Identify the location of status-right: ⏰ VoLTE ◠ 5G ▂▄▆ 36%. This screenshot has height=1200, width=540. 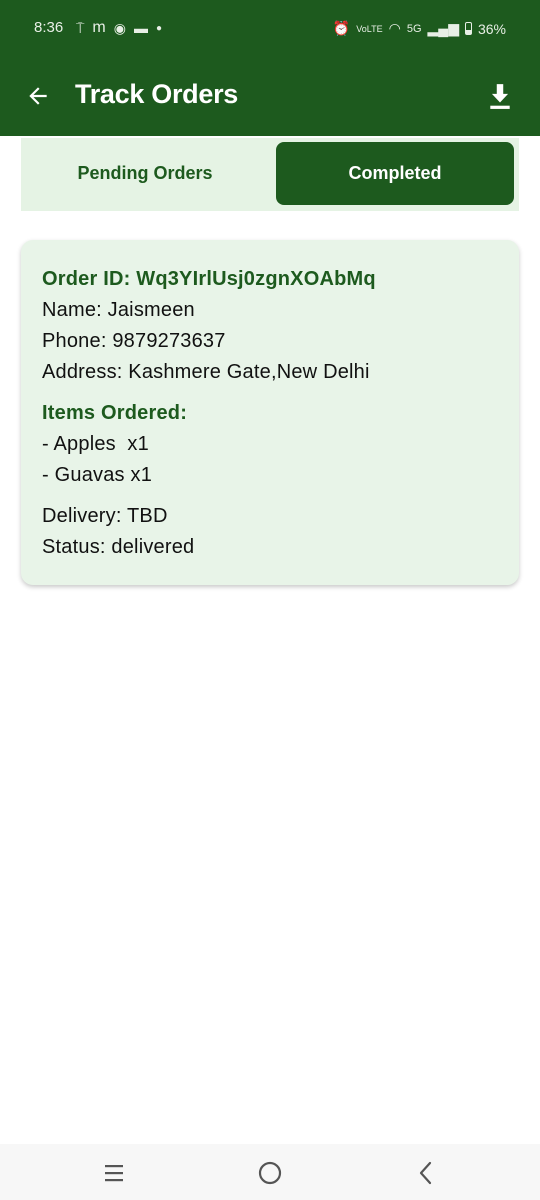
(419, 28).